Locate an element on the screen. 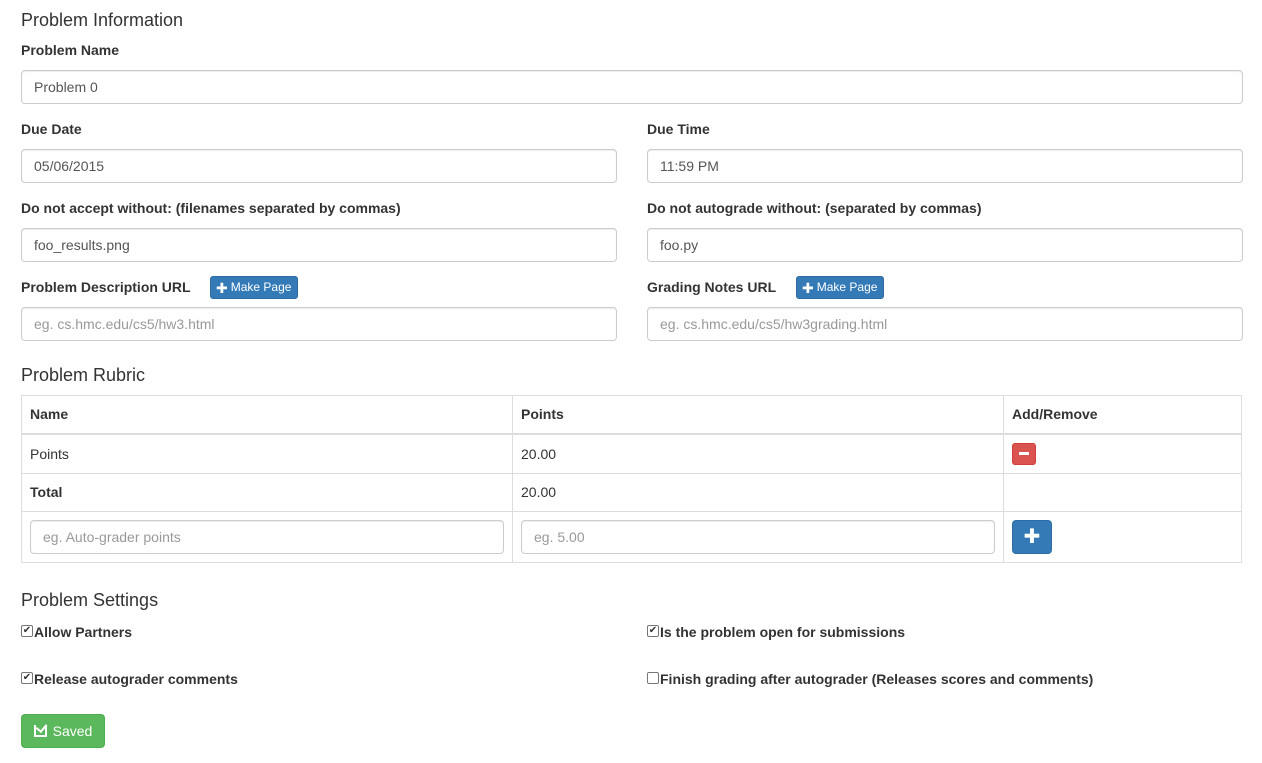 This screenshot has height=763, width=1262. problem-settings-heading: Problem Settings is located at coordinates (90, 600).